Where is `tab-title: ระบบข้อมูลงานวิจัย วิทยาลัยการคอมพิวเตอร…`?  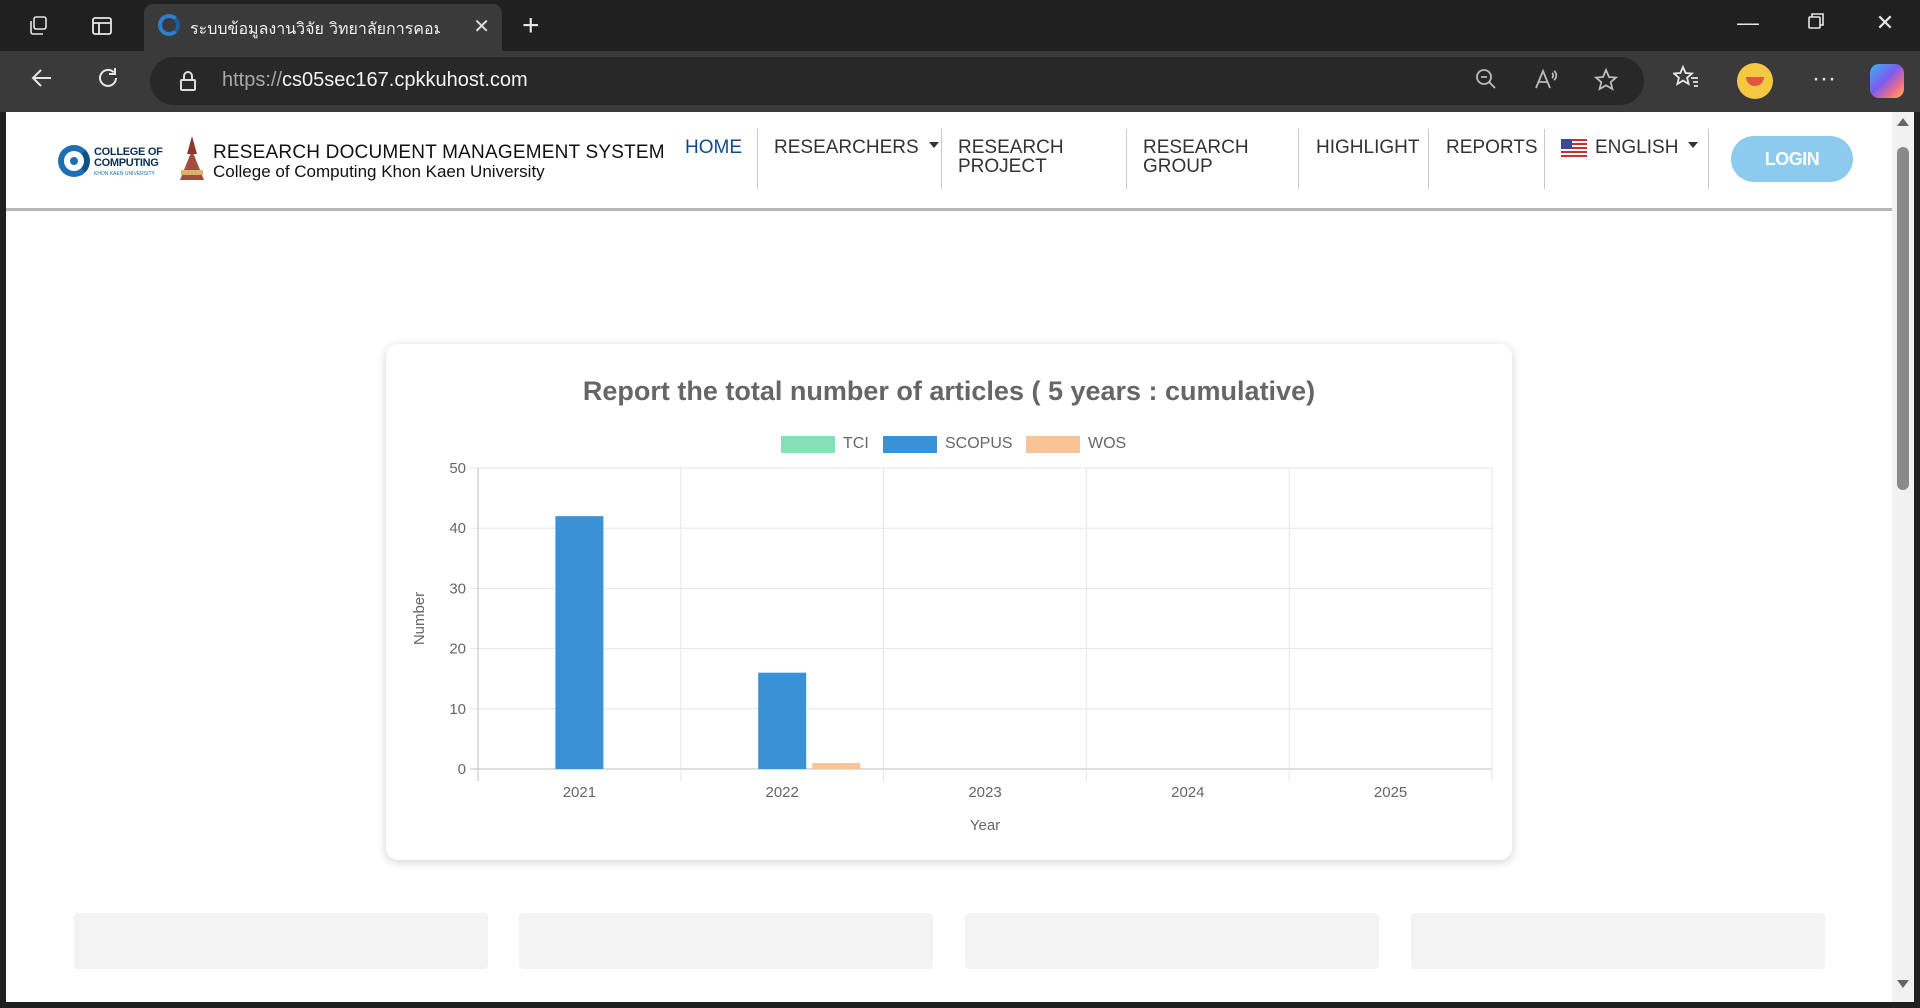
tab-title: ระบบข้อมูลงานวิจัย วิทยาลัยการคอมพิวเตอร… is located at coordinates (315, 28).